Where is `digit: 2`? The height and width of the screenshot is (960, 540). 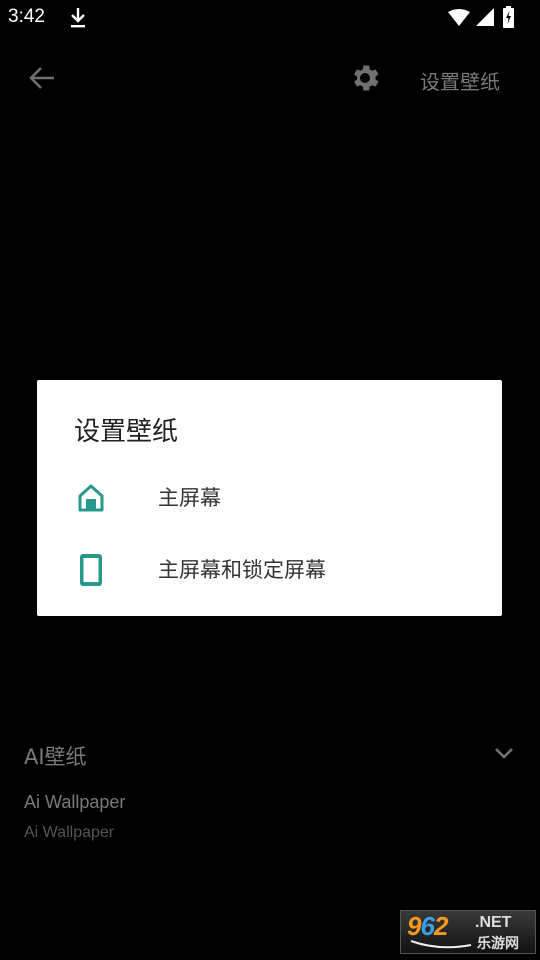 digit: 2 is located at coordinates (441, 926).